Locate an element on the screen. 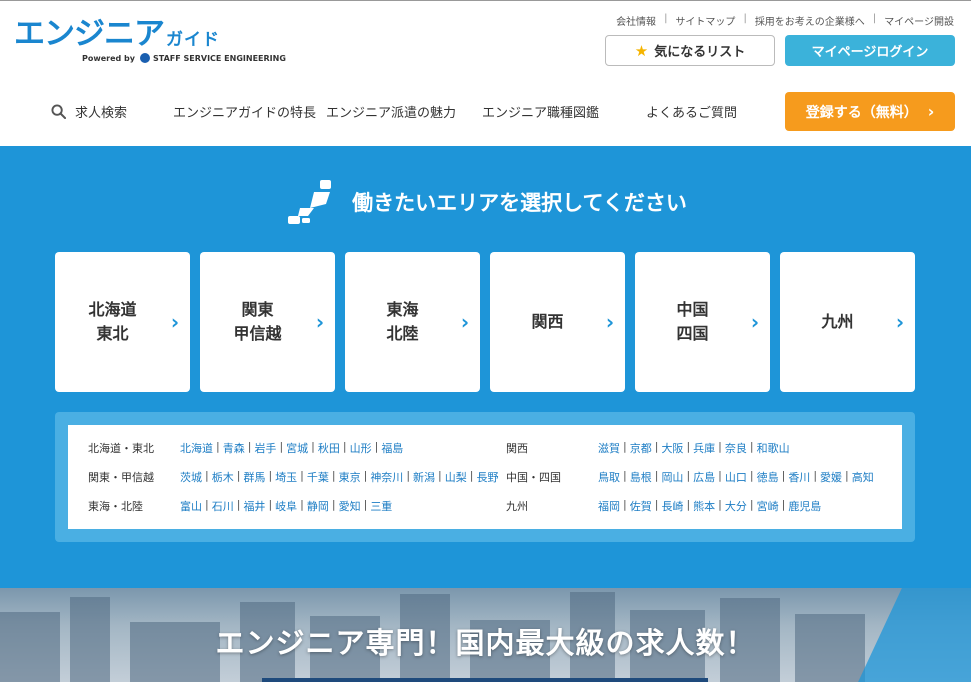 This screenshot has width=971, height=682. pref-link: 福井 is located at coordinates (254, 506).